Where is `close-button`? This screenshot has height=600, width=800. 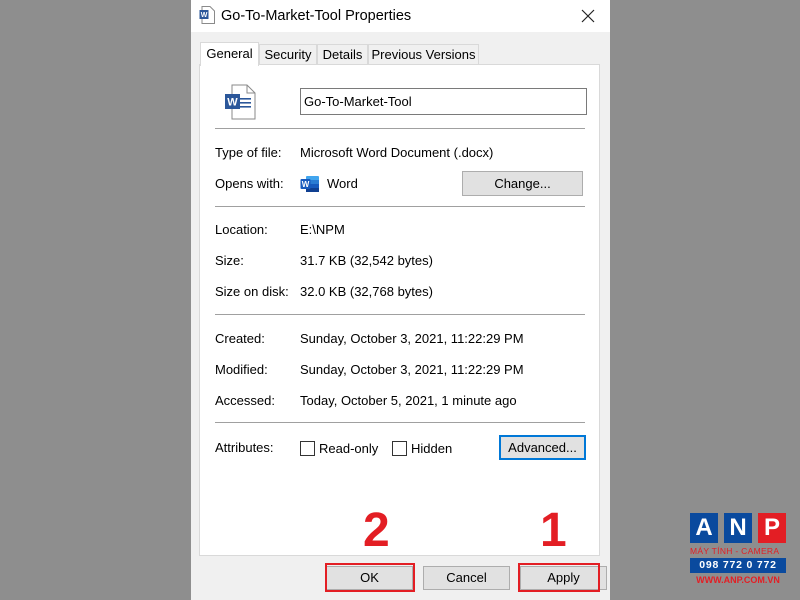
close-button is located at coordinates (588, 16).